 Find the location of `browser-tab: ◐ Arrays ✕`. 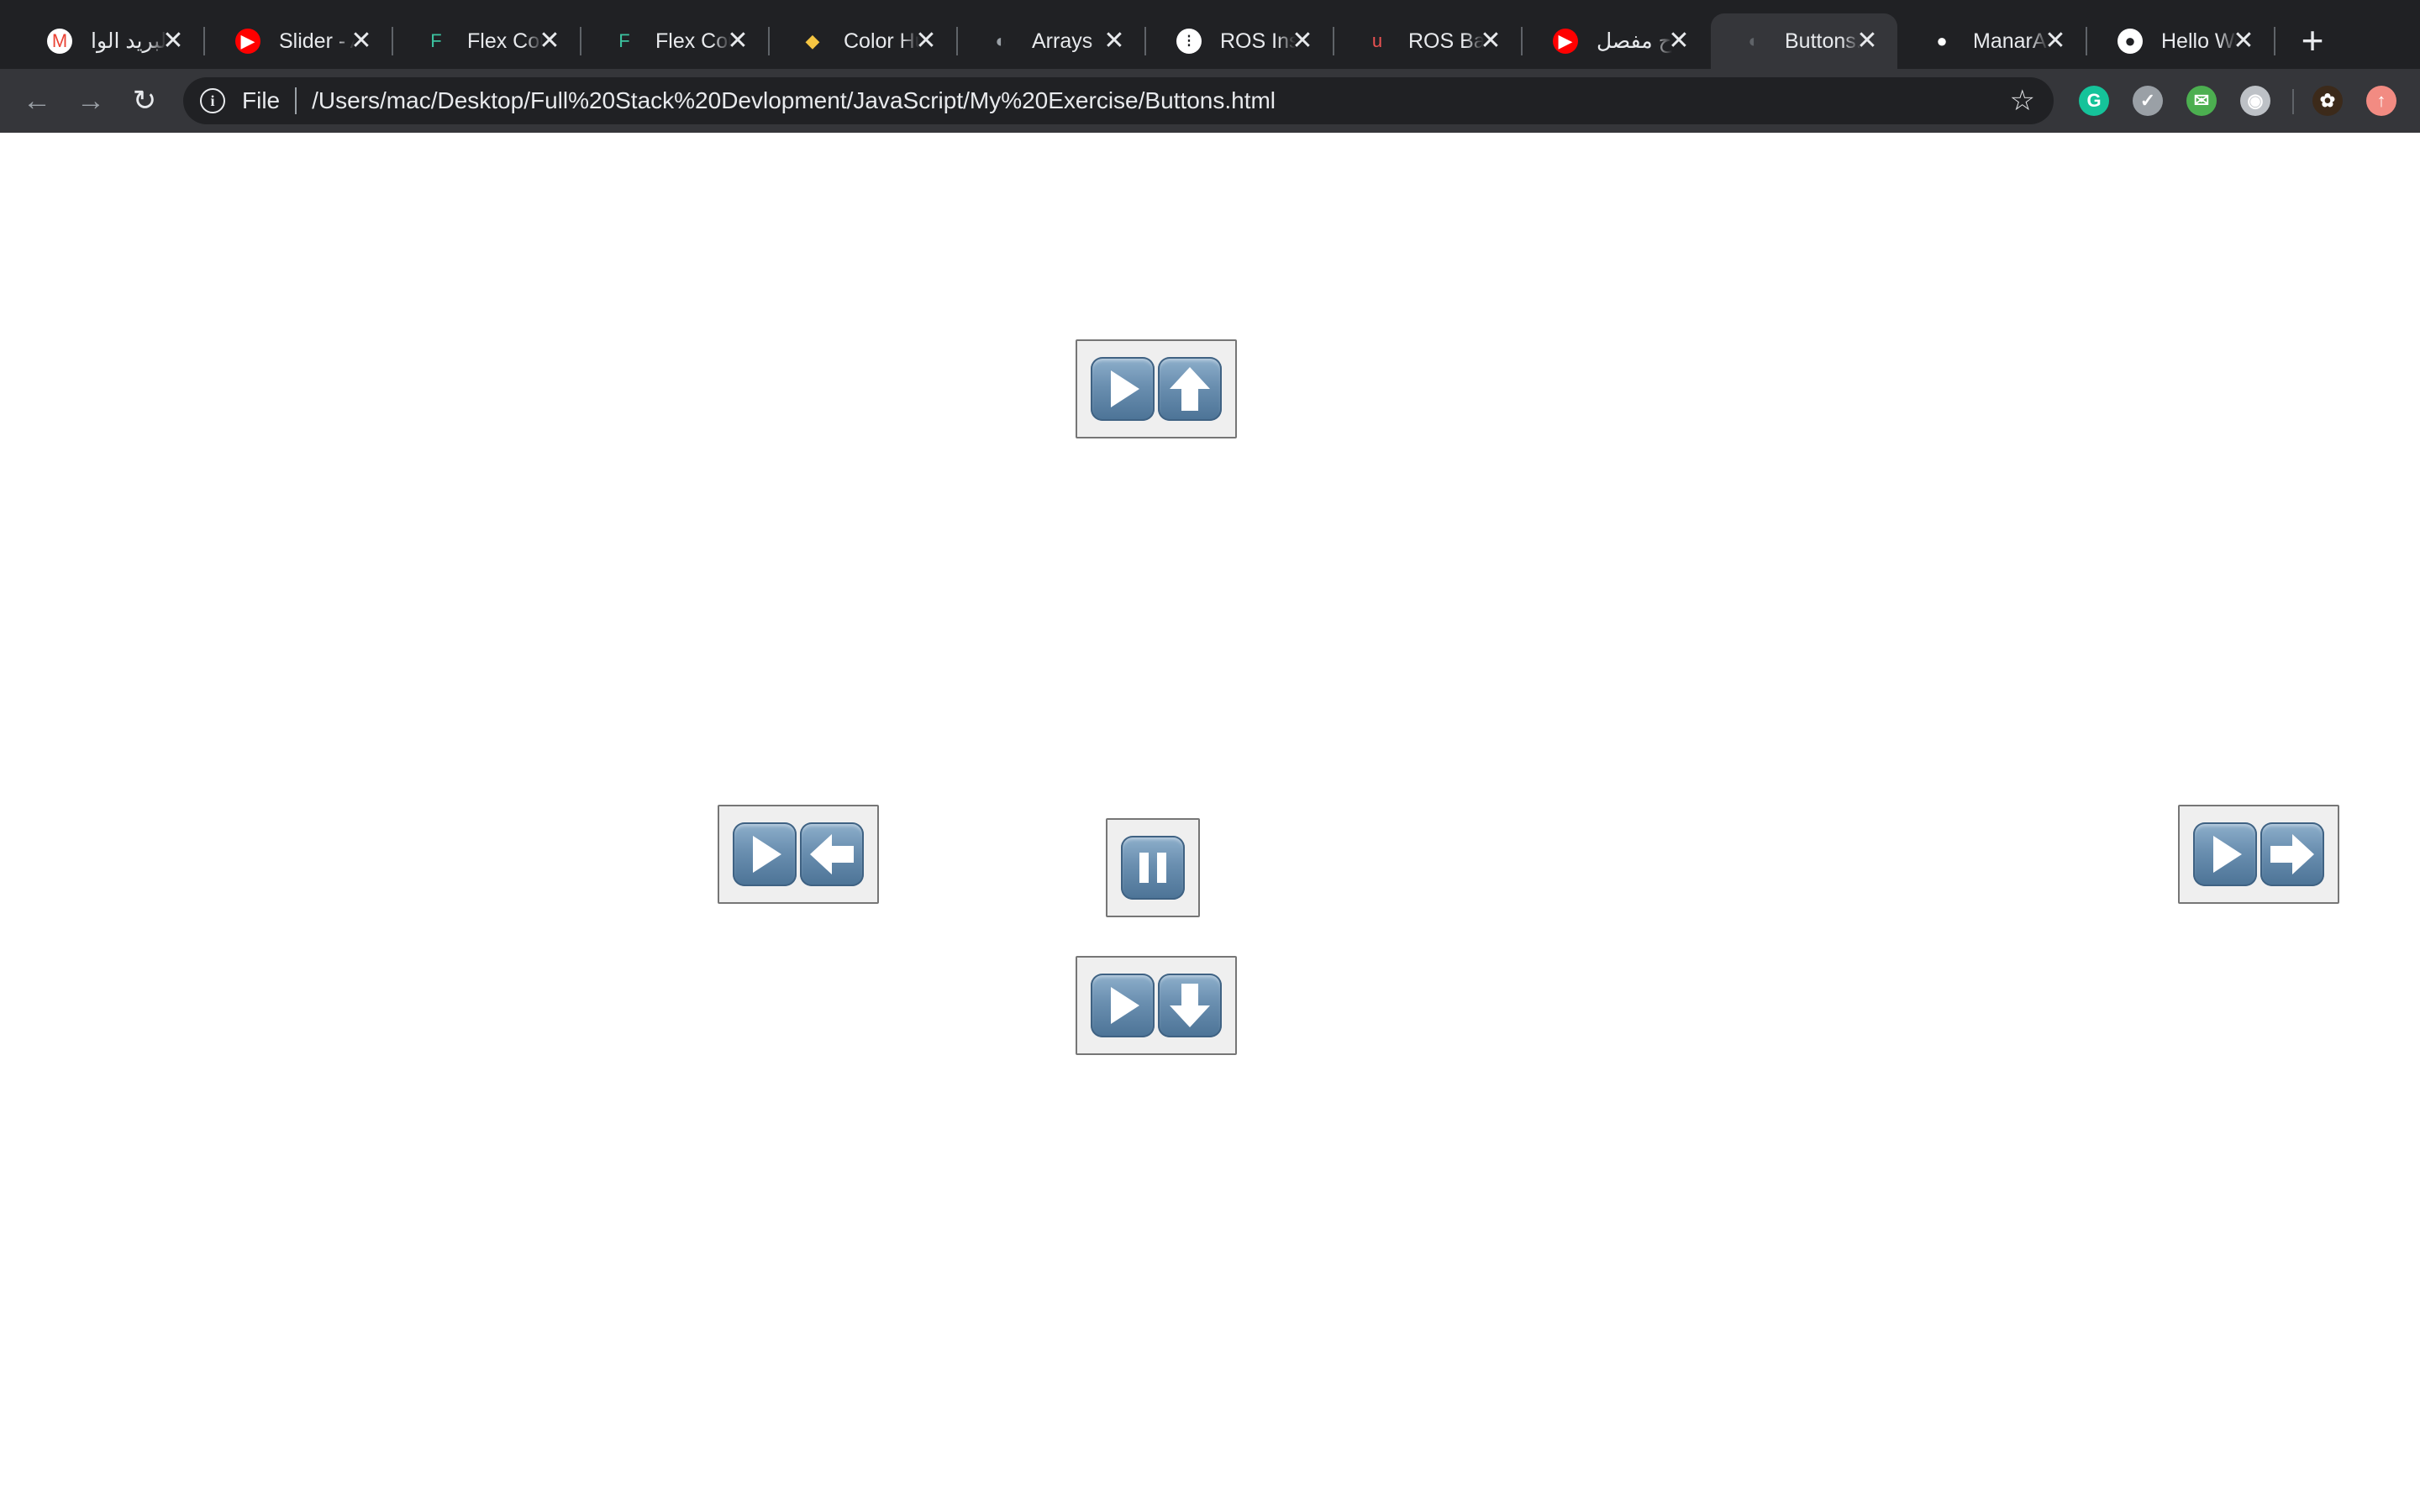

browser-tab: ◐ Arrays ✕ is located at coordinates (1052, 41).